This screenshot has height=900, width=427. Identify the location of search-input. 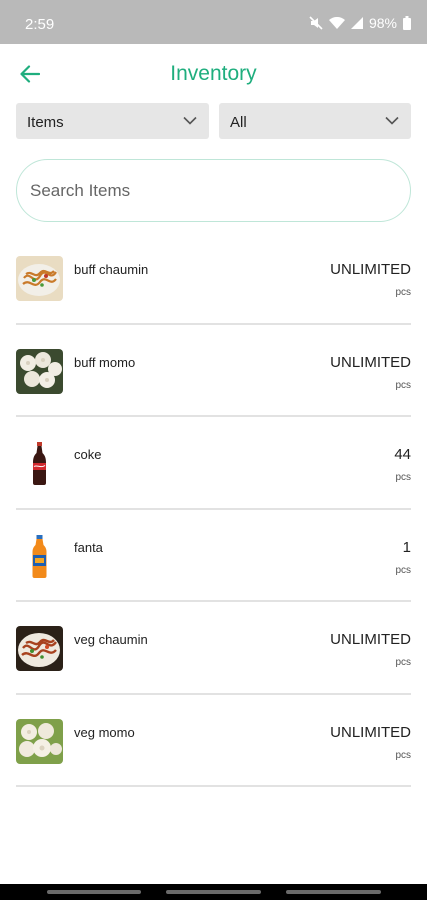
(210, 191).